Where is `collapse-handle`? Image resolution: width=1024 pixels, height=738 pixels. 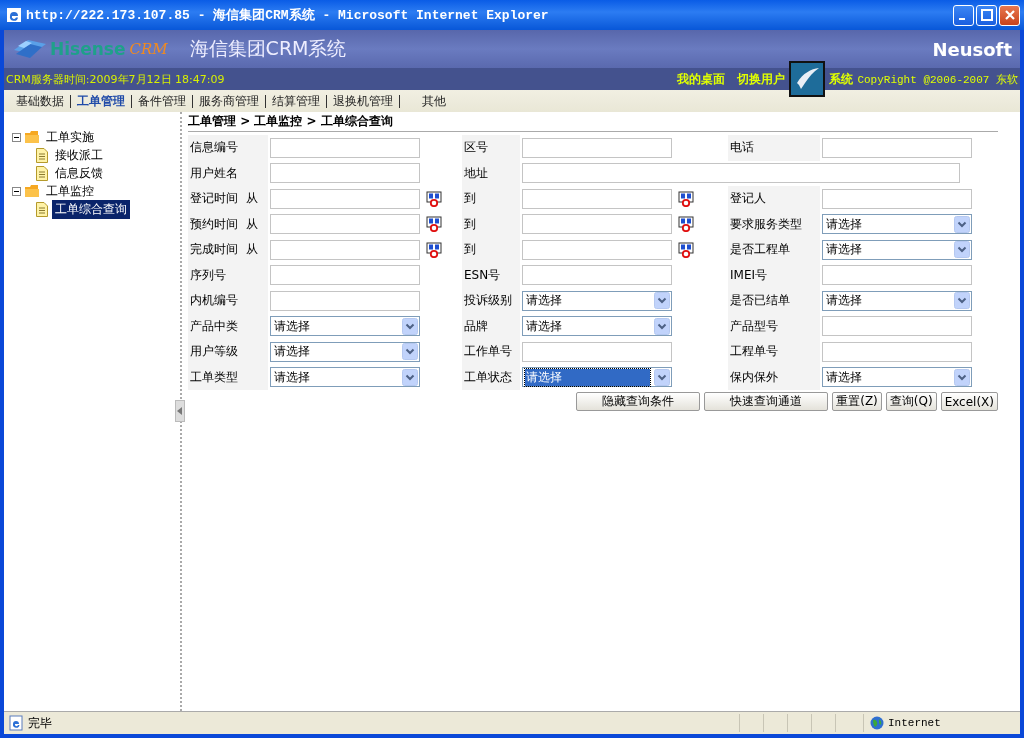
collapse-handle is located at coordinates (180, 411).